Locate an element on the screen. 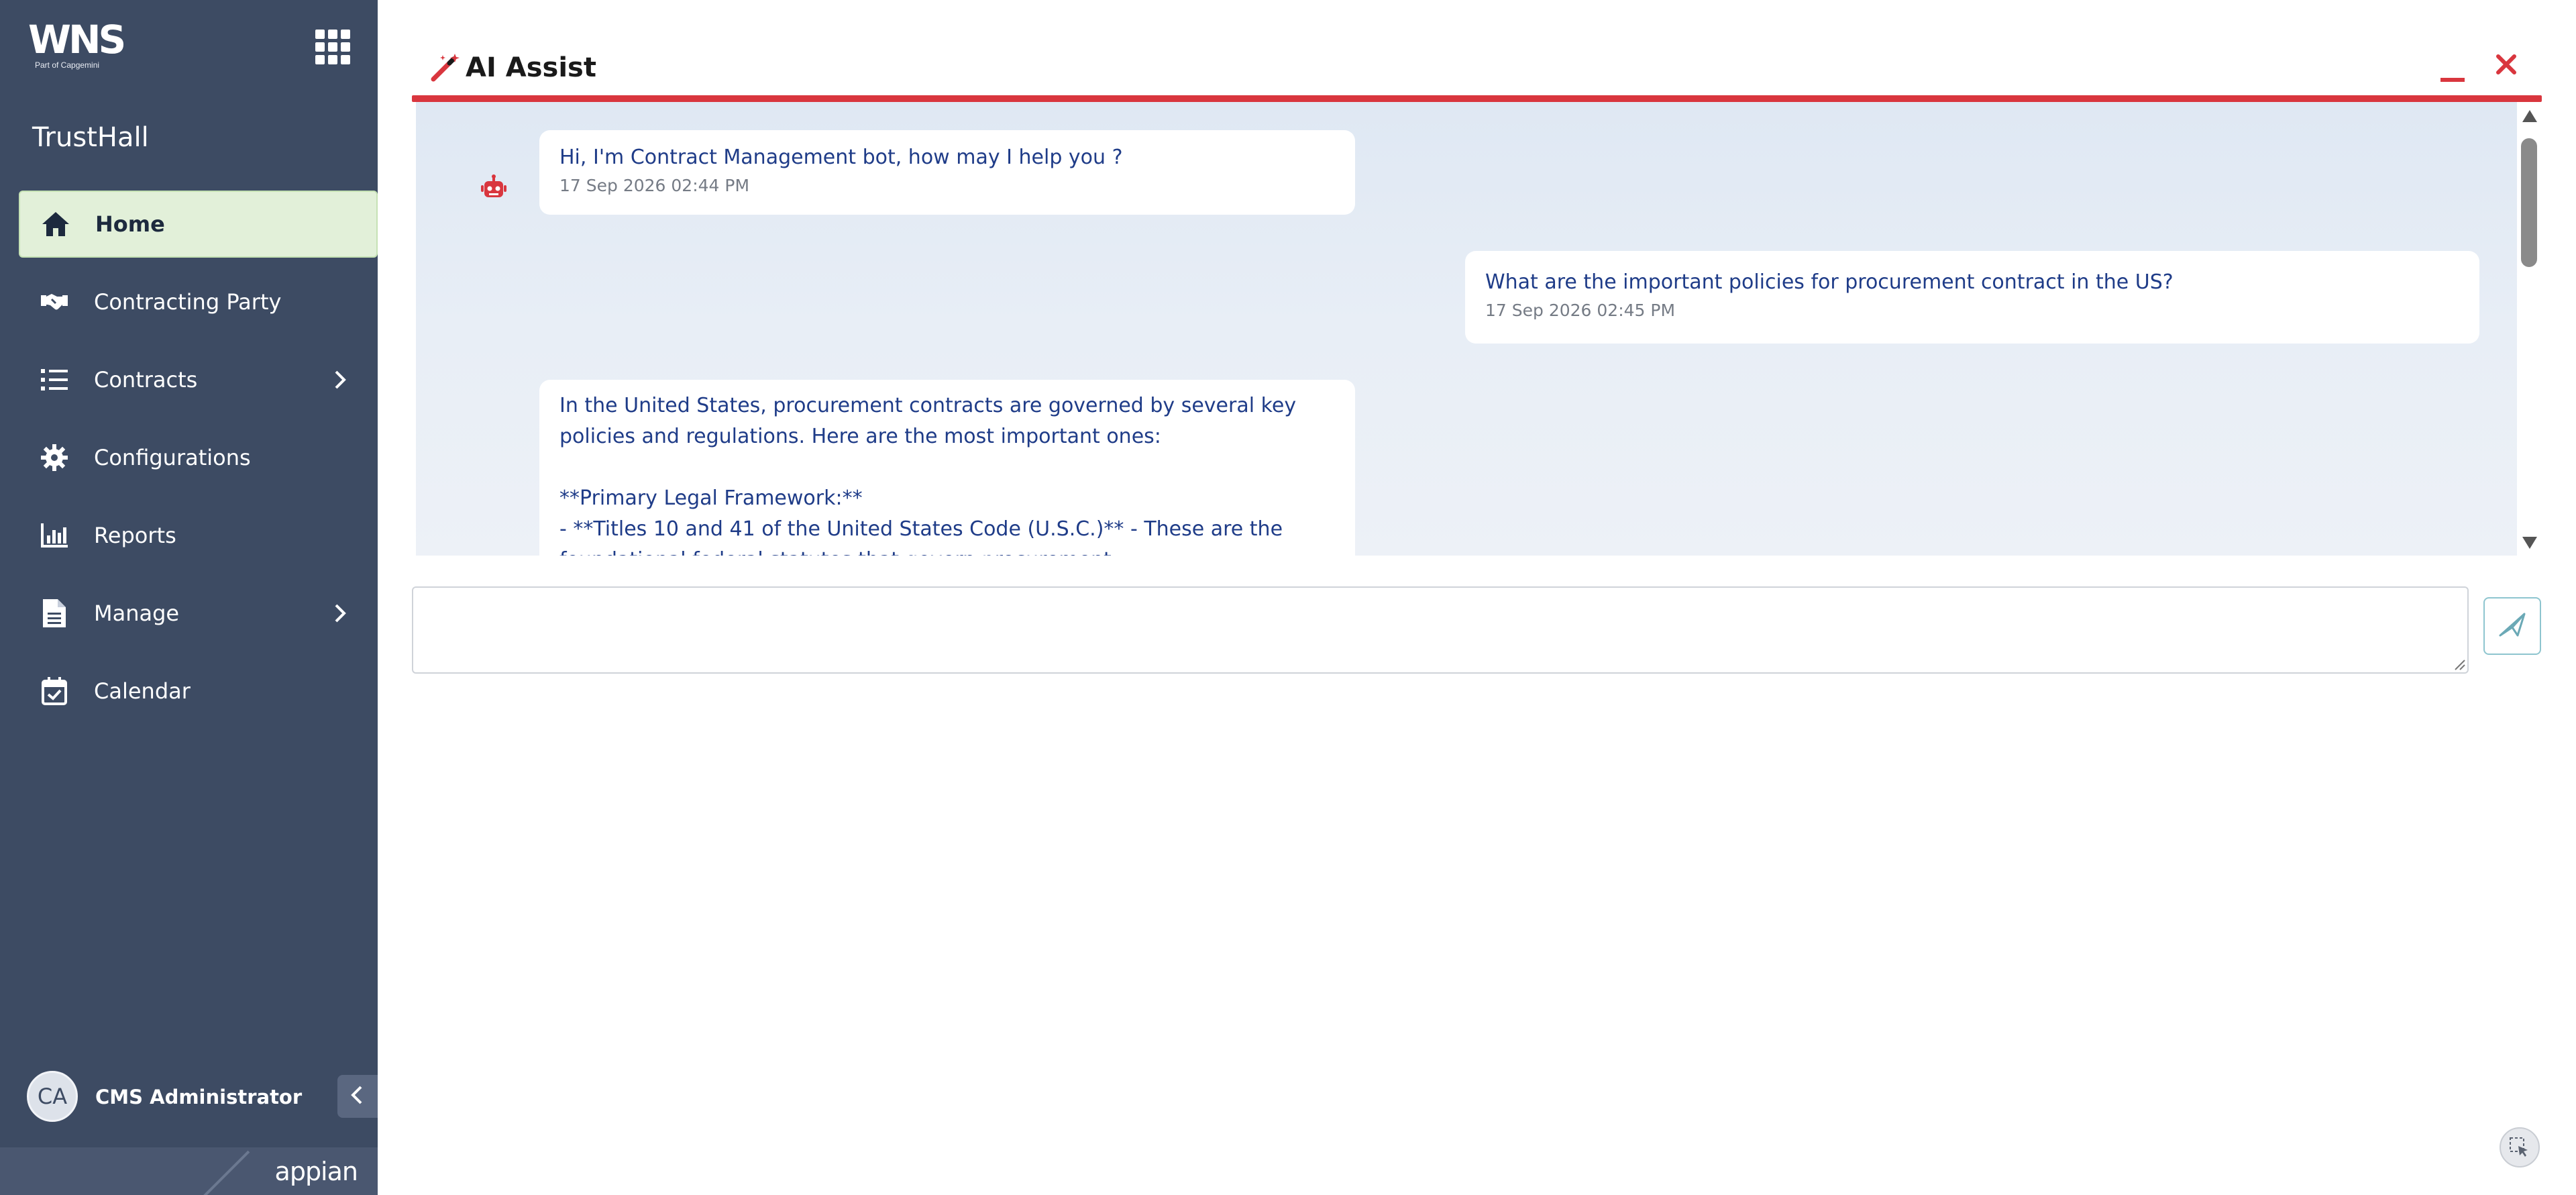 Image resolution: width=2576 pixels, height=1195 pixels. divider is located at coordinates (222, 1172).